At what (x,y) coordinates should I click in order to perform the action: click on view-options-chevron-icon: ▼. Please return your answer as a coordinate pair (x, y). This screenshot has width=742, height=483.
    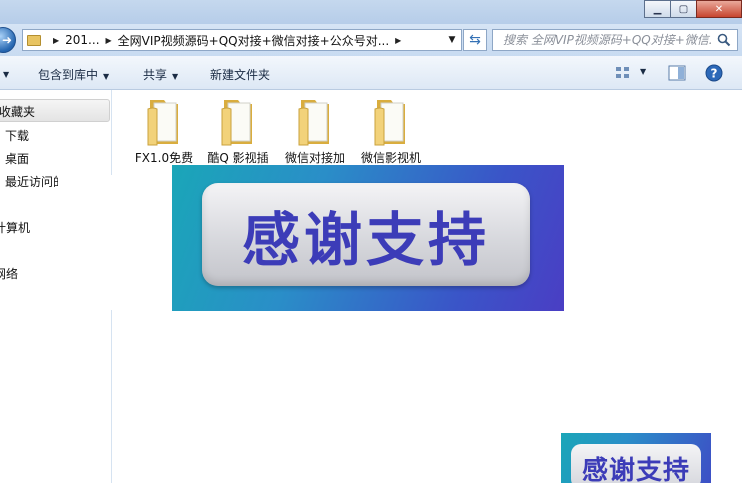
    Looking at the image, I should click on (643, 71).